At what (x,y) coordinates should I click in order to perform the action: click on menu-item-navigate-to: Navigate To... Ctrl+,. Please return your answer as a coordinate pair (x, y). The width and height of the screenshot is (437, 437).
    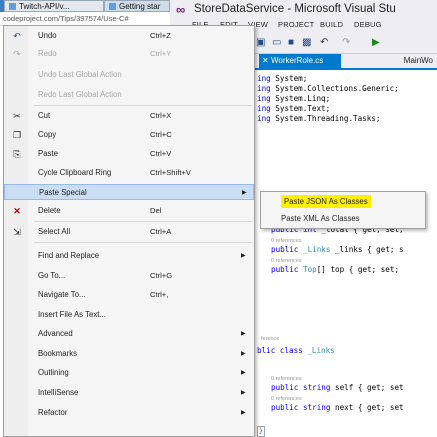
    Looking at the image, I should click on (129, 295).